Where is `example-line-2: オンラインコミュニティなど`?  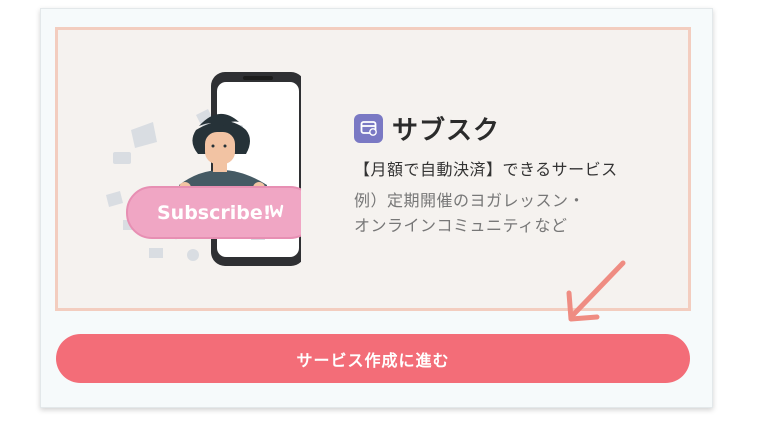 example-line-2: オンラインコミュニティなど is located at coordinates (461, 225).